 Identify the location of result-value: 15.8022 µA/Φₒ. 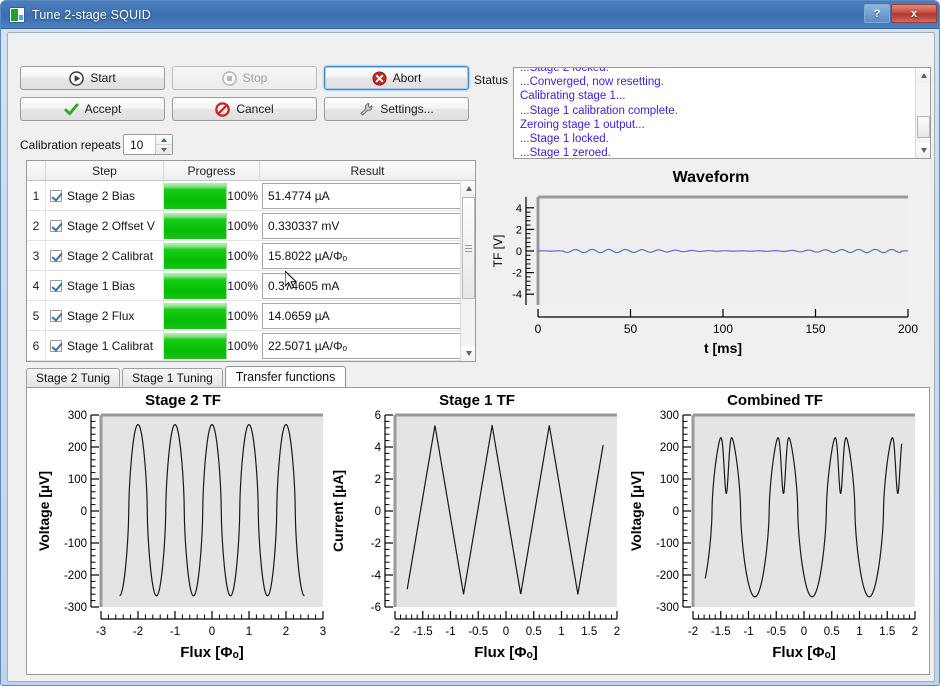
(367, 255).